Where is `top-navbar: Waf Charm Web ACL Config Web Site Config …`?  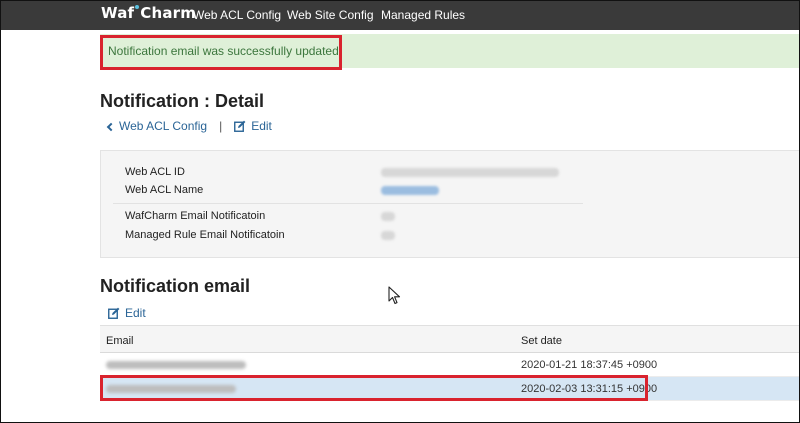 top-navbar: Waf Charm Web ACL Config Web Site Config … is located at coordinates (400, 15).